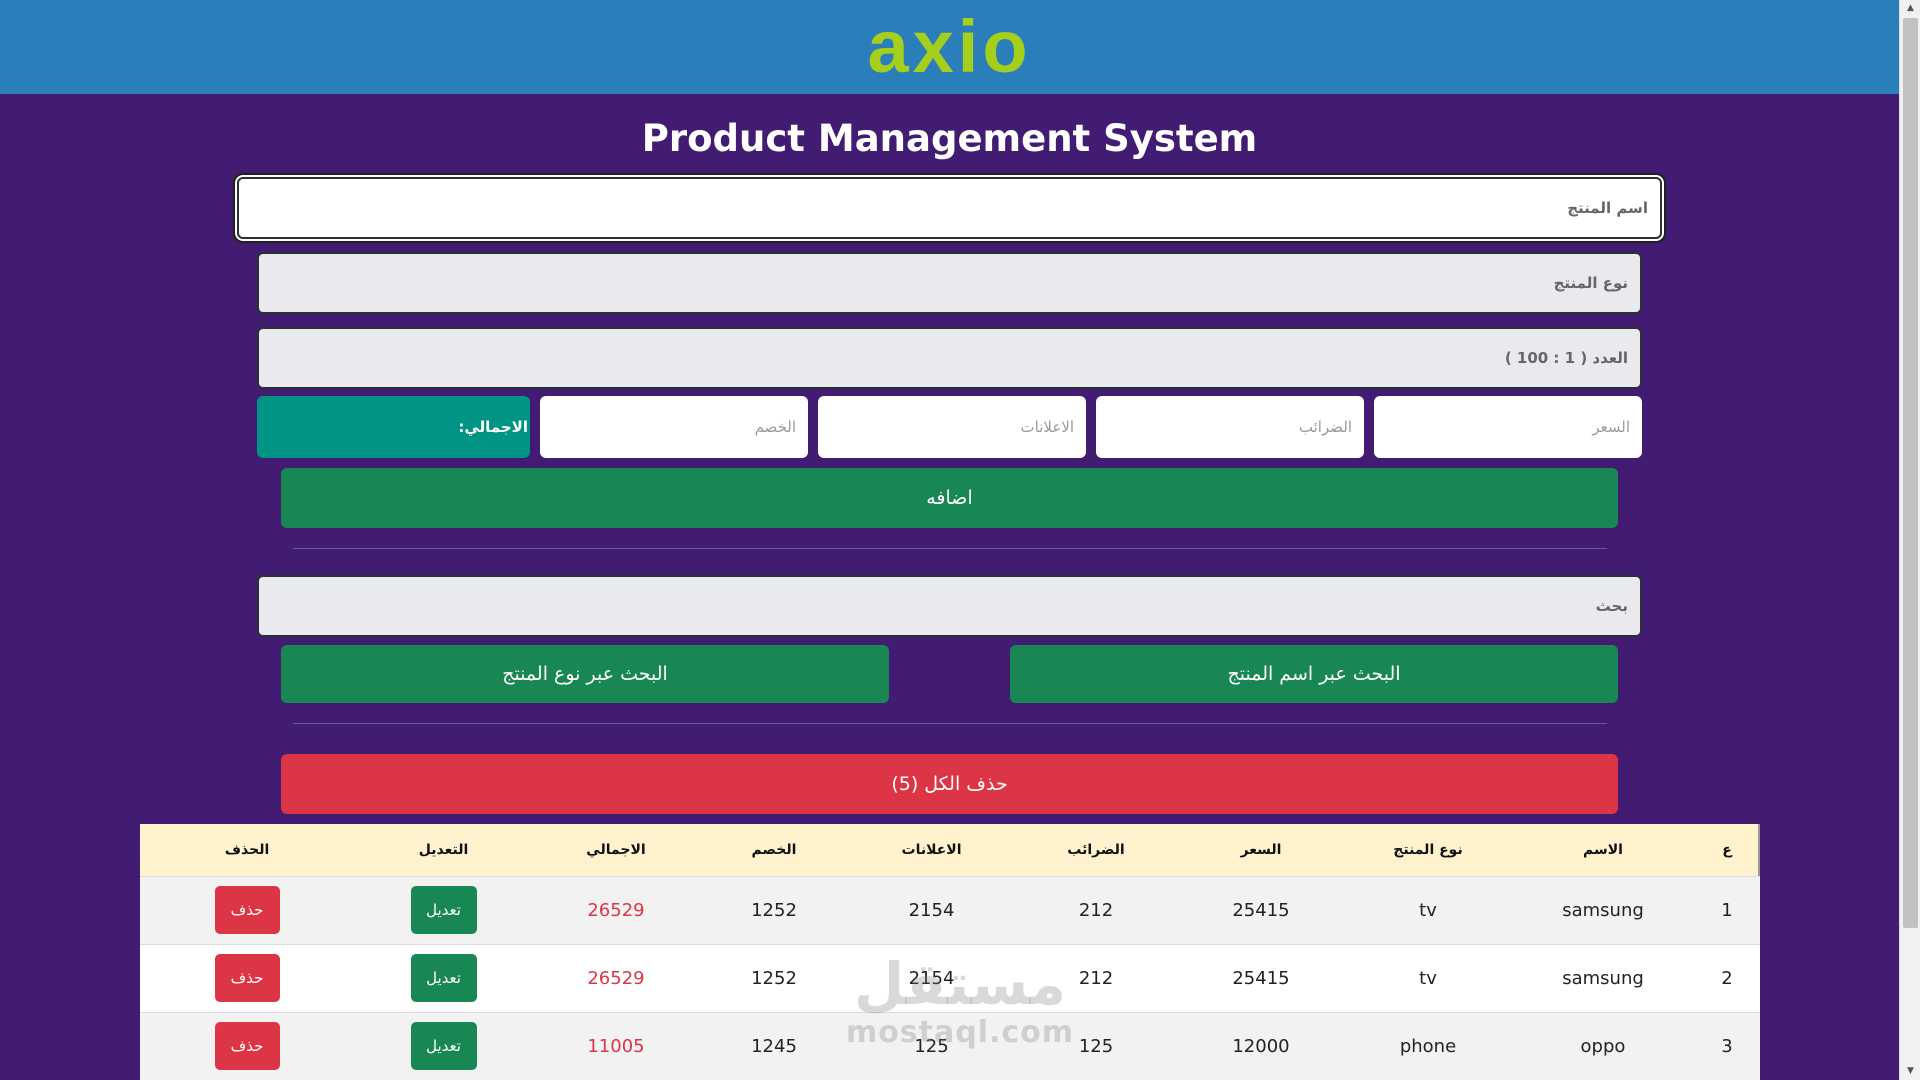 The width and height of the screenshot is (1920, 1080). I want to click on cell-id: 2, so click(1727, 978).